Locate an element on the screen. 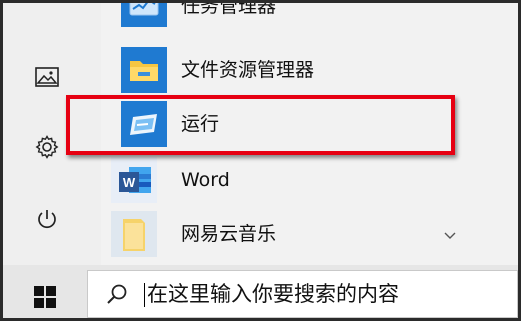 This screenshot has width=527, height=327. chevron-down-icon is located at coordinates (450, 235).